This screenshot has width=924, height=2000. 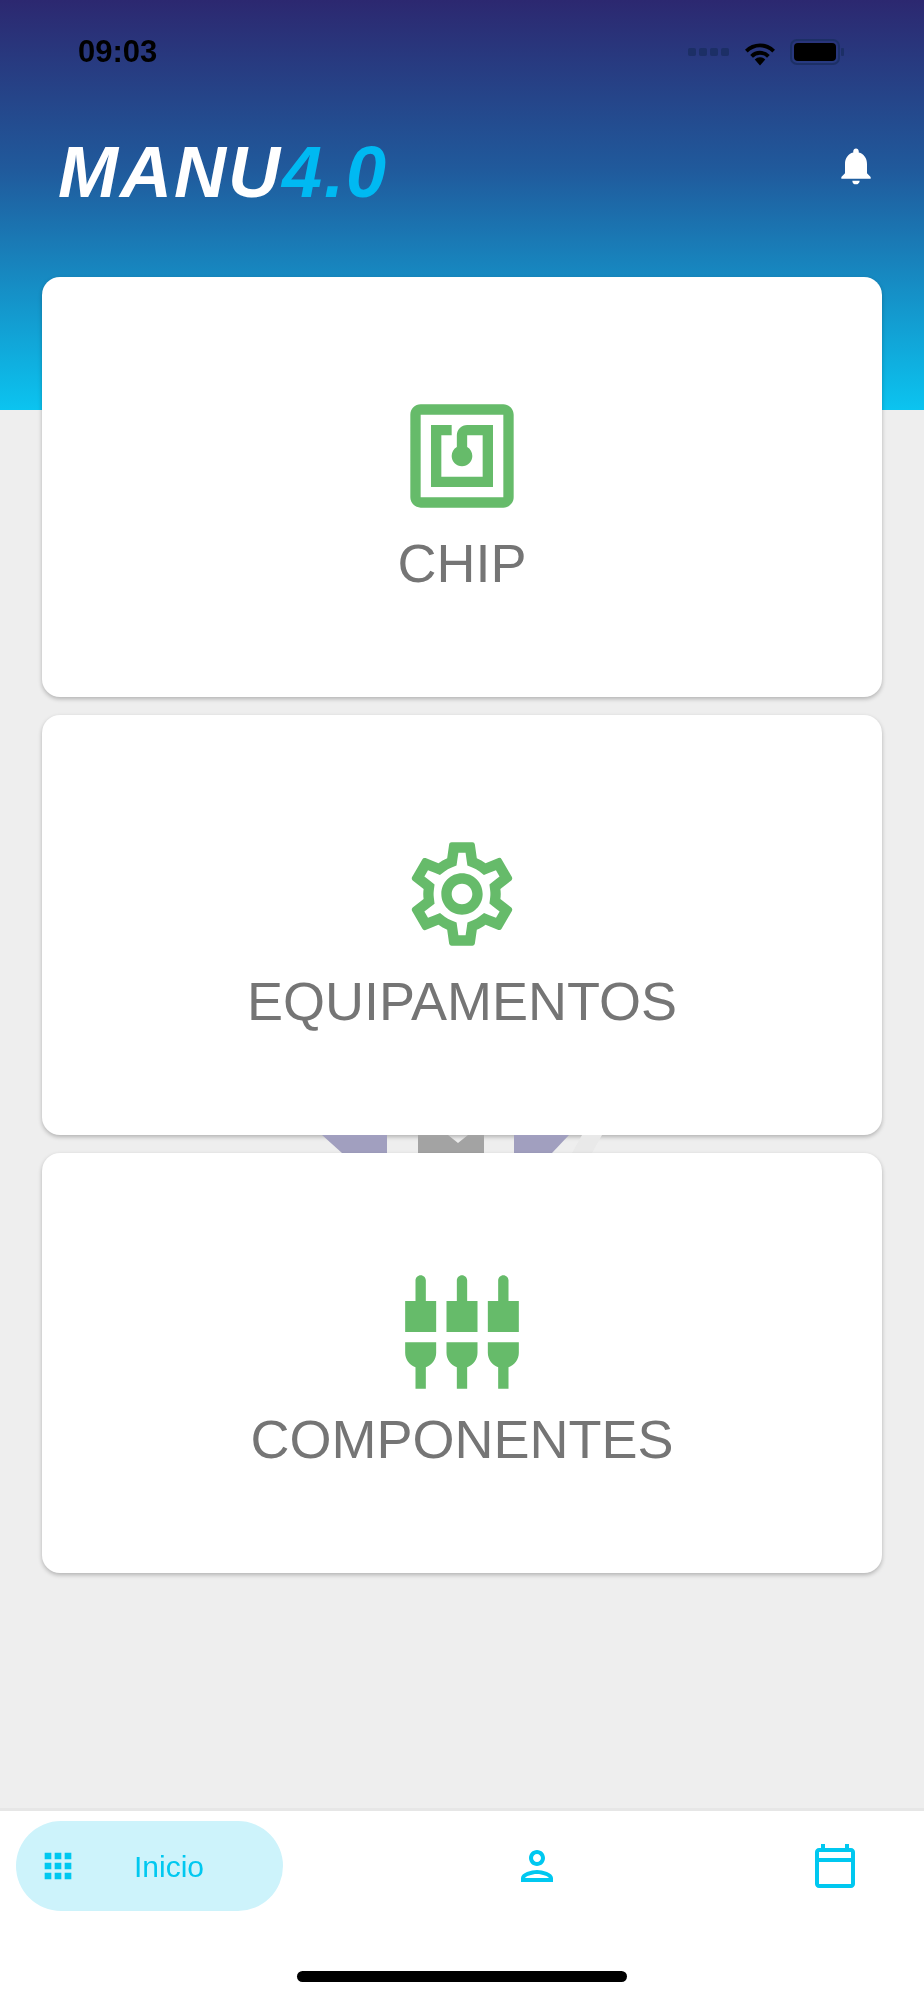 I want to click on card-label: CHIP, so click(x=462, y=563).